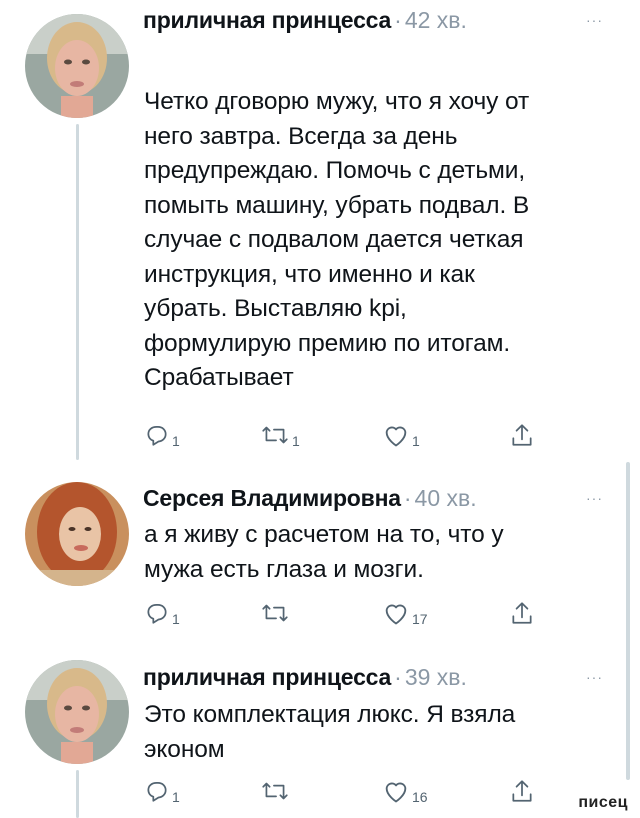 The image size is (640, 818). Describe the element at coordinates (320, 615) in the screenshot. I see `tweet-actions: 1 17` at that location.